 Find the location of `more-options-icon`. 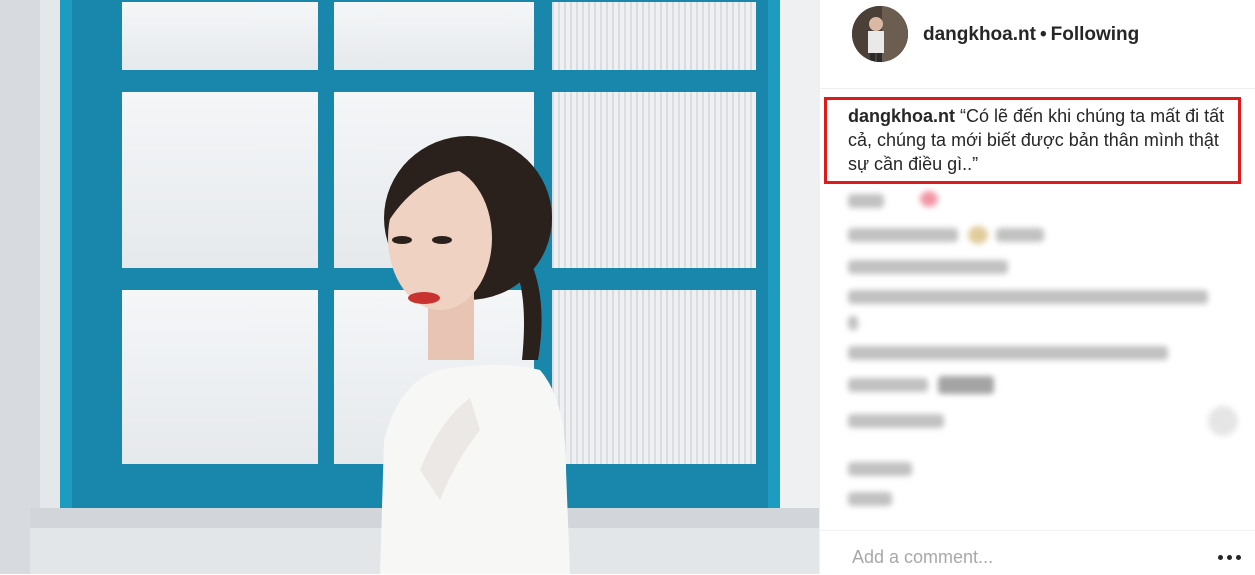

more-options-icon is located at coordinates (1230, 557).